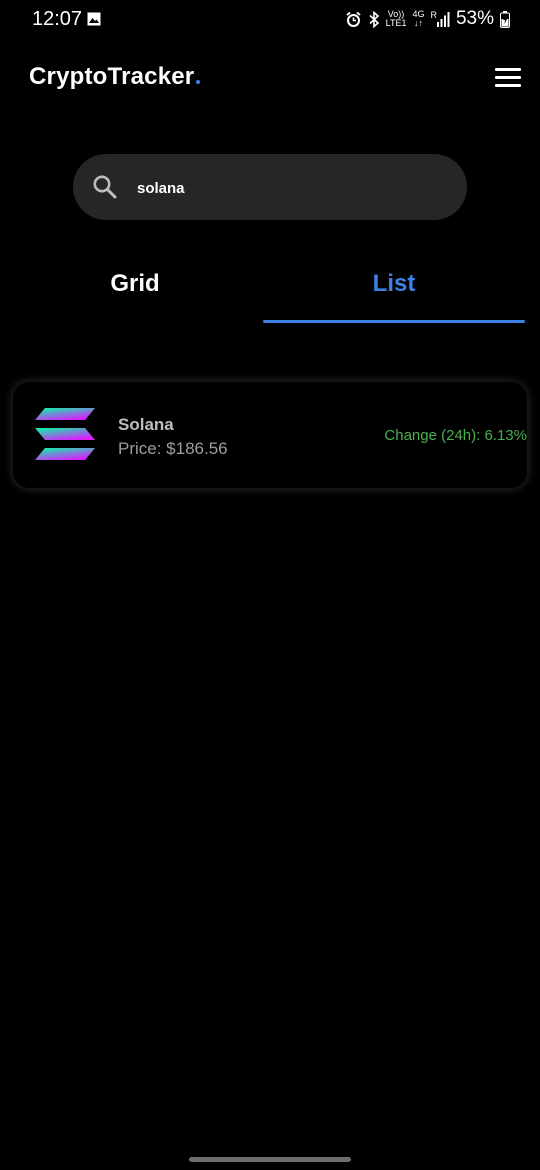 The height and width of the screenshot is (1170, 540). What do you see at coordinates (146, 424) in the screenshot?
I see `coin-name: Solana` at bounding box center [146, 424].